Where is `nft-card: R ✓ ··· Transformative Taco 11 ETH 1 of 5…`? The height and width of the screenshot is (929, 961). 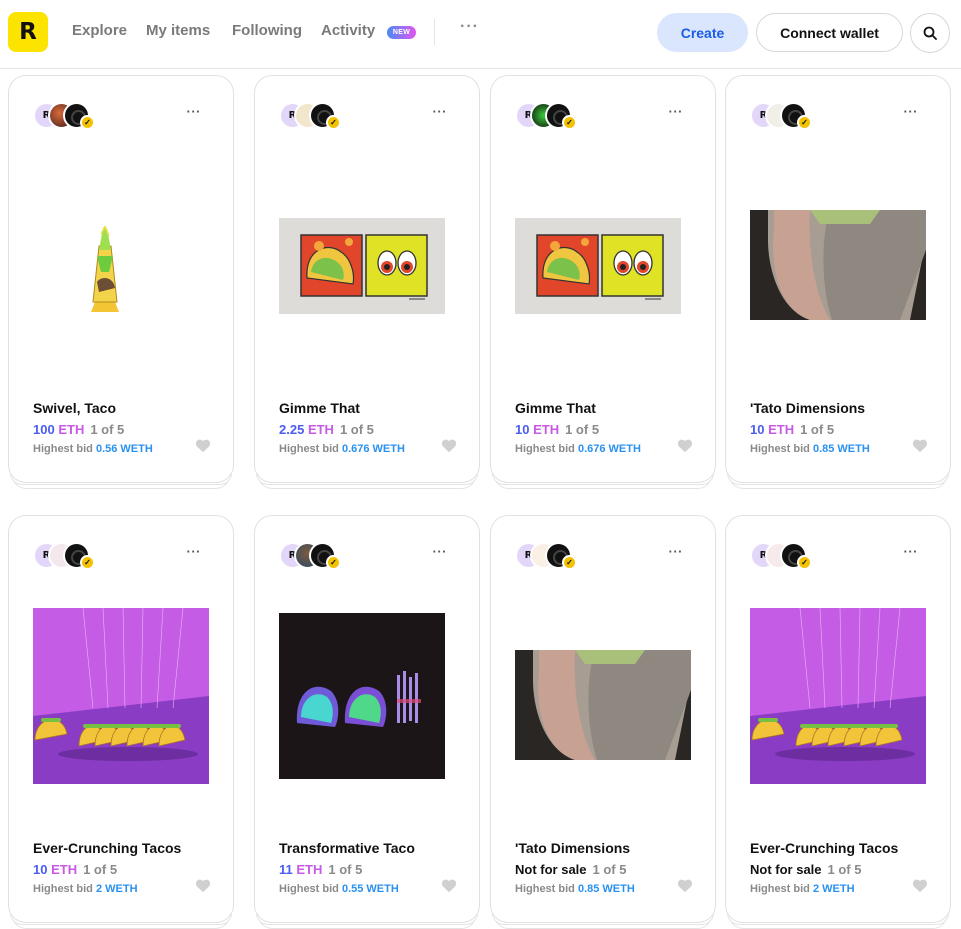
nft-card: R ✓ ··· Transformative Taco 11 ETH 1 of 5… is located at coordinates (367, 722).